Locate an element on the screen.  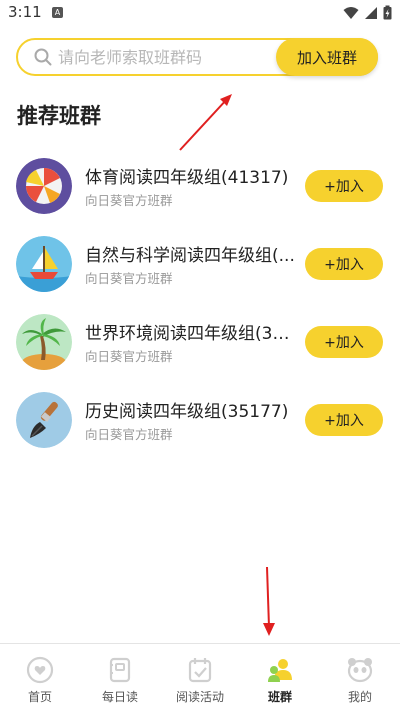
bottom-nav: 首页 每日读 阅读活动 班群 我的 is located at coordinates (200, 677).